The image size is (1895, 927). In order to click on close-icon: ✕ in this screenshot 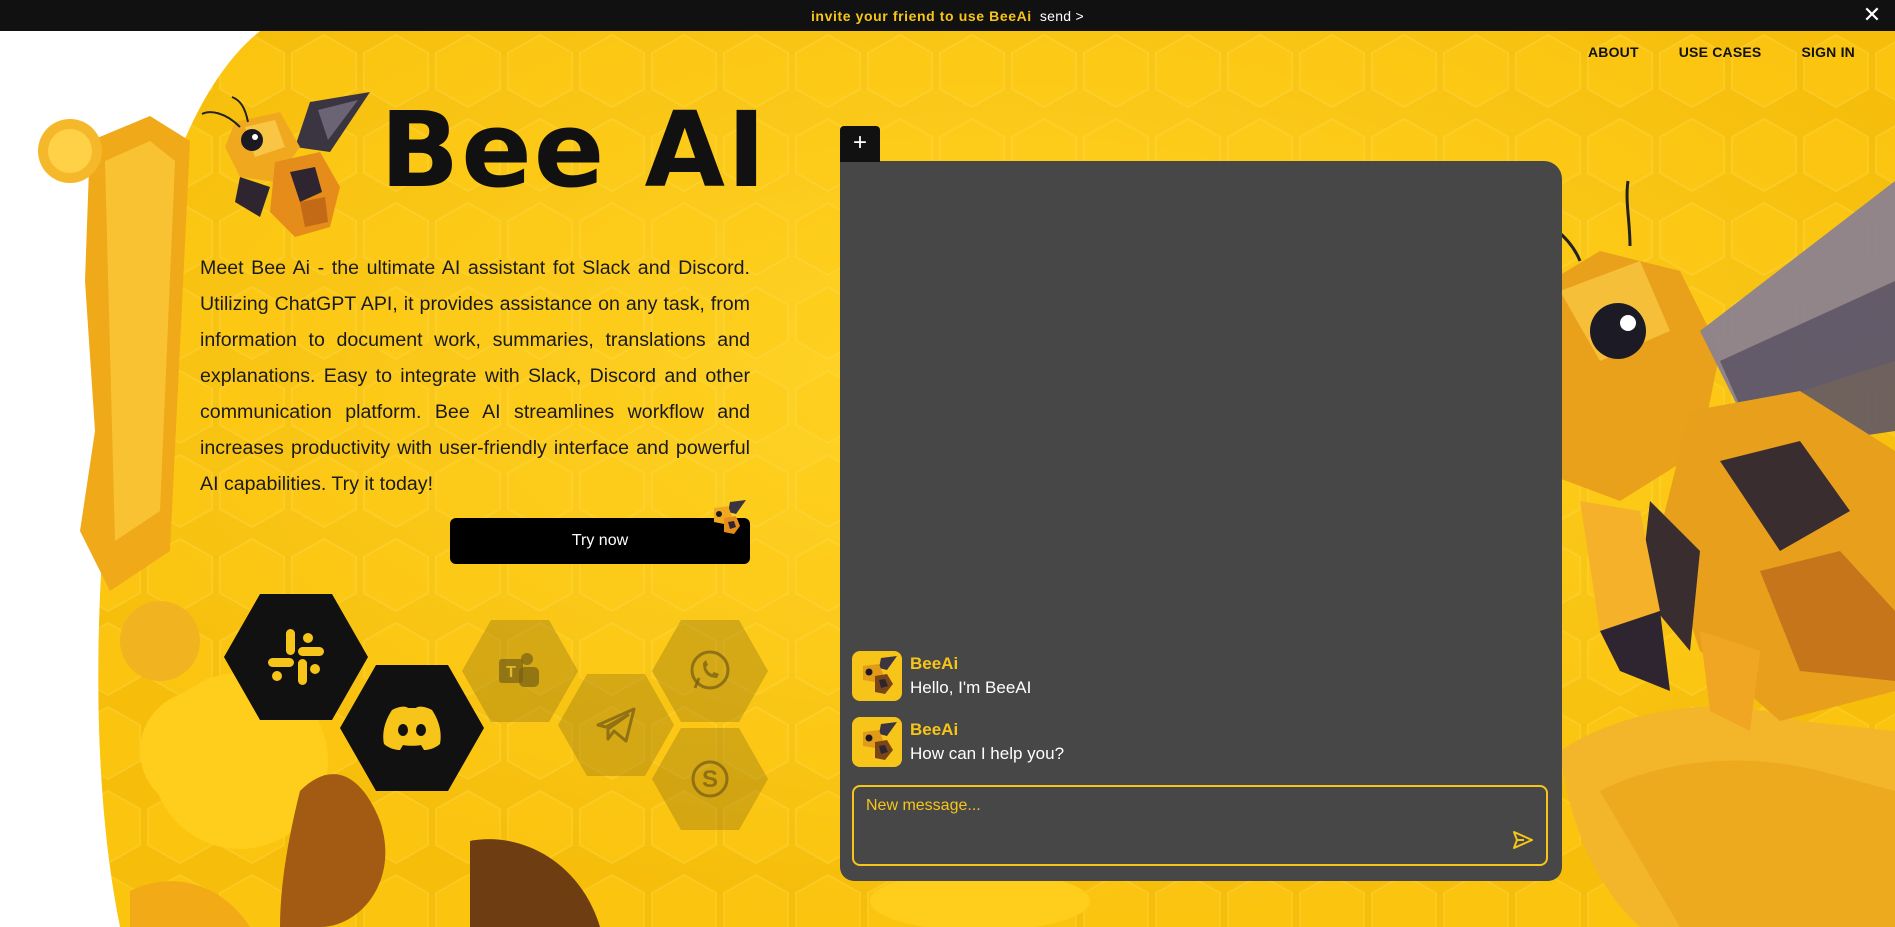, I will do `click(1872, 15)`.